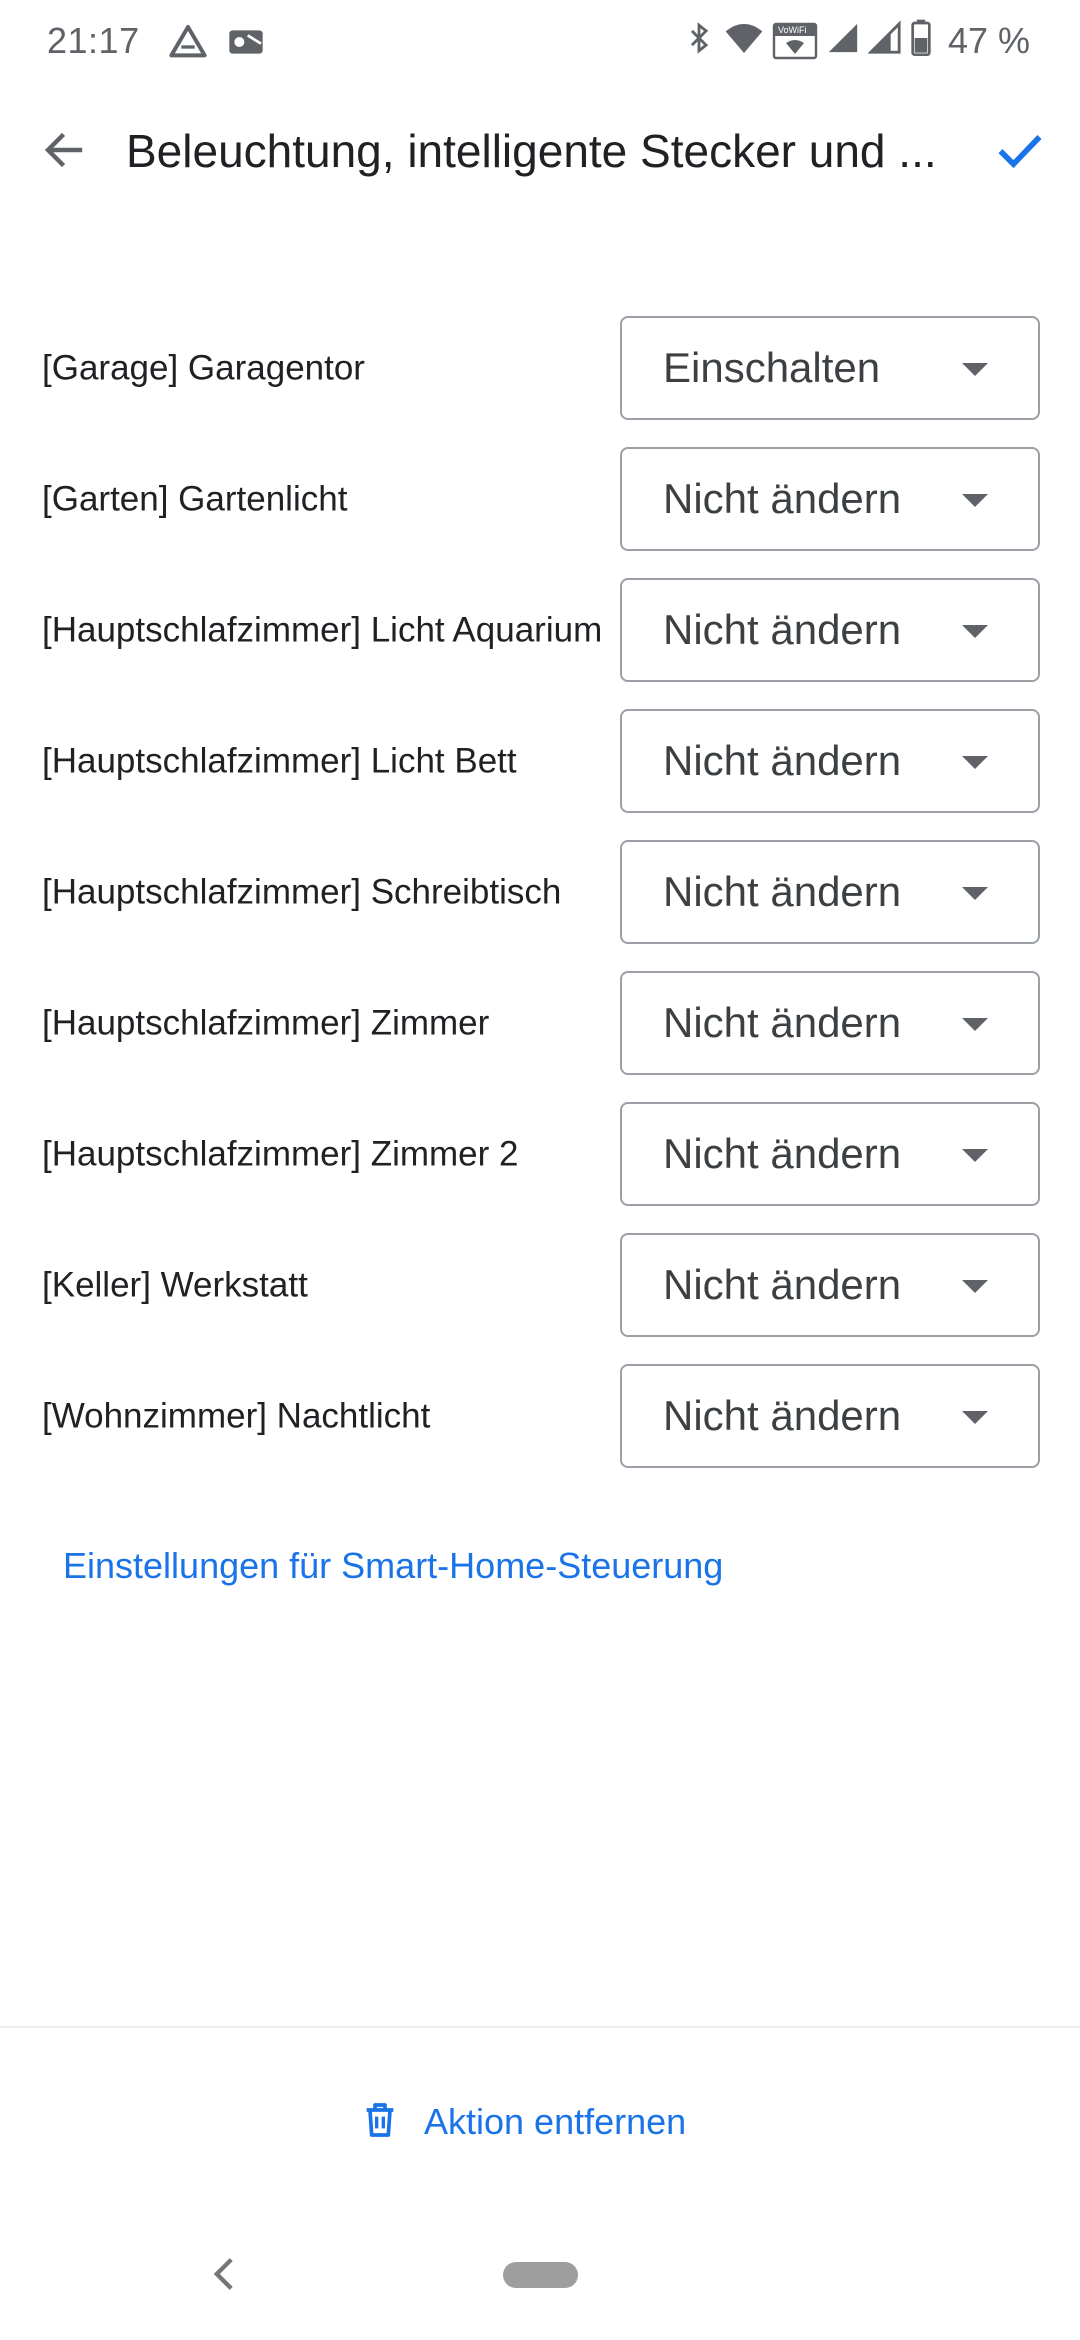  I want to click on nav-home-pill, so click(540, 2275).